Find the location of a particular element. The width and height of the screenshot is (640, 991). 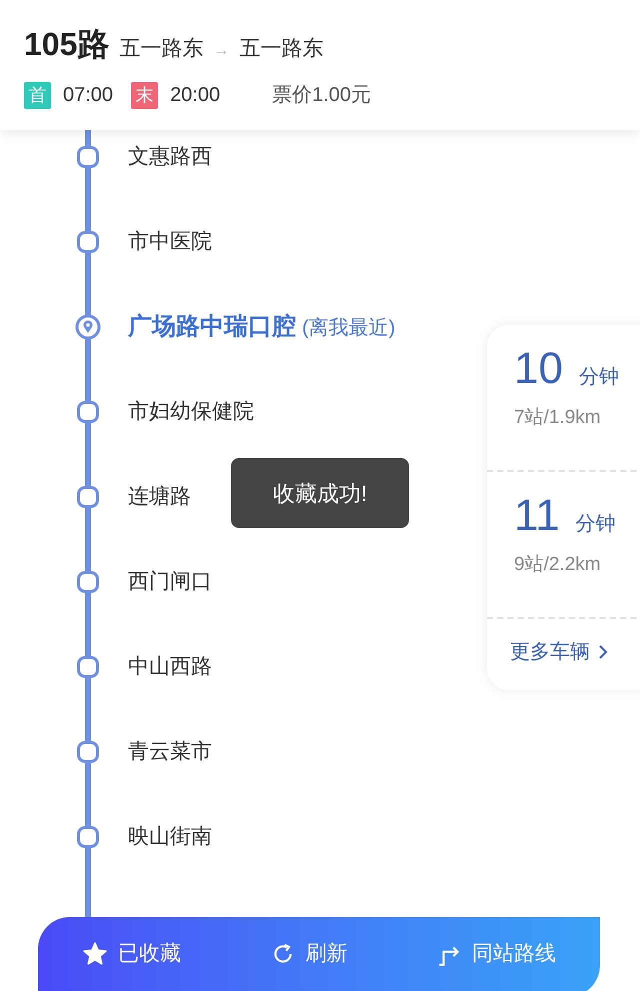

origin-stop: 五一路东 is located at coordinates (161, 49).